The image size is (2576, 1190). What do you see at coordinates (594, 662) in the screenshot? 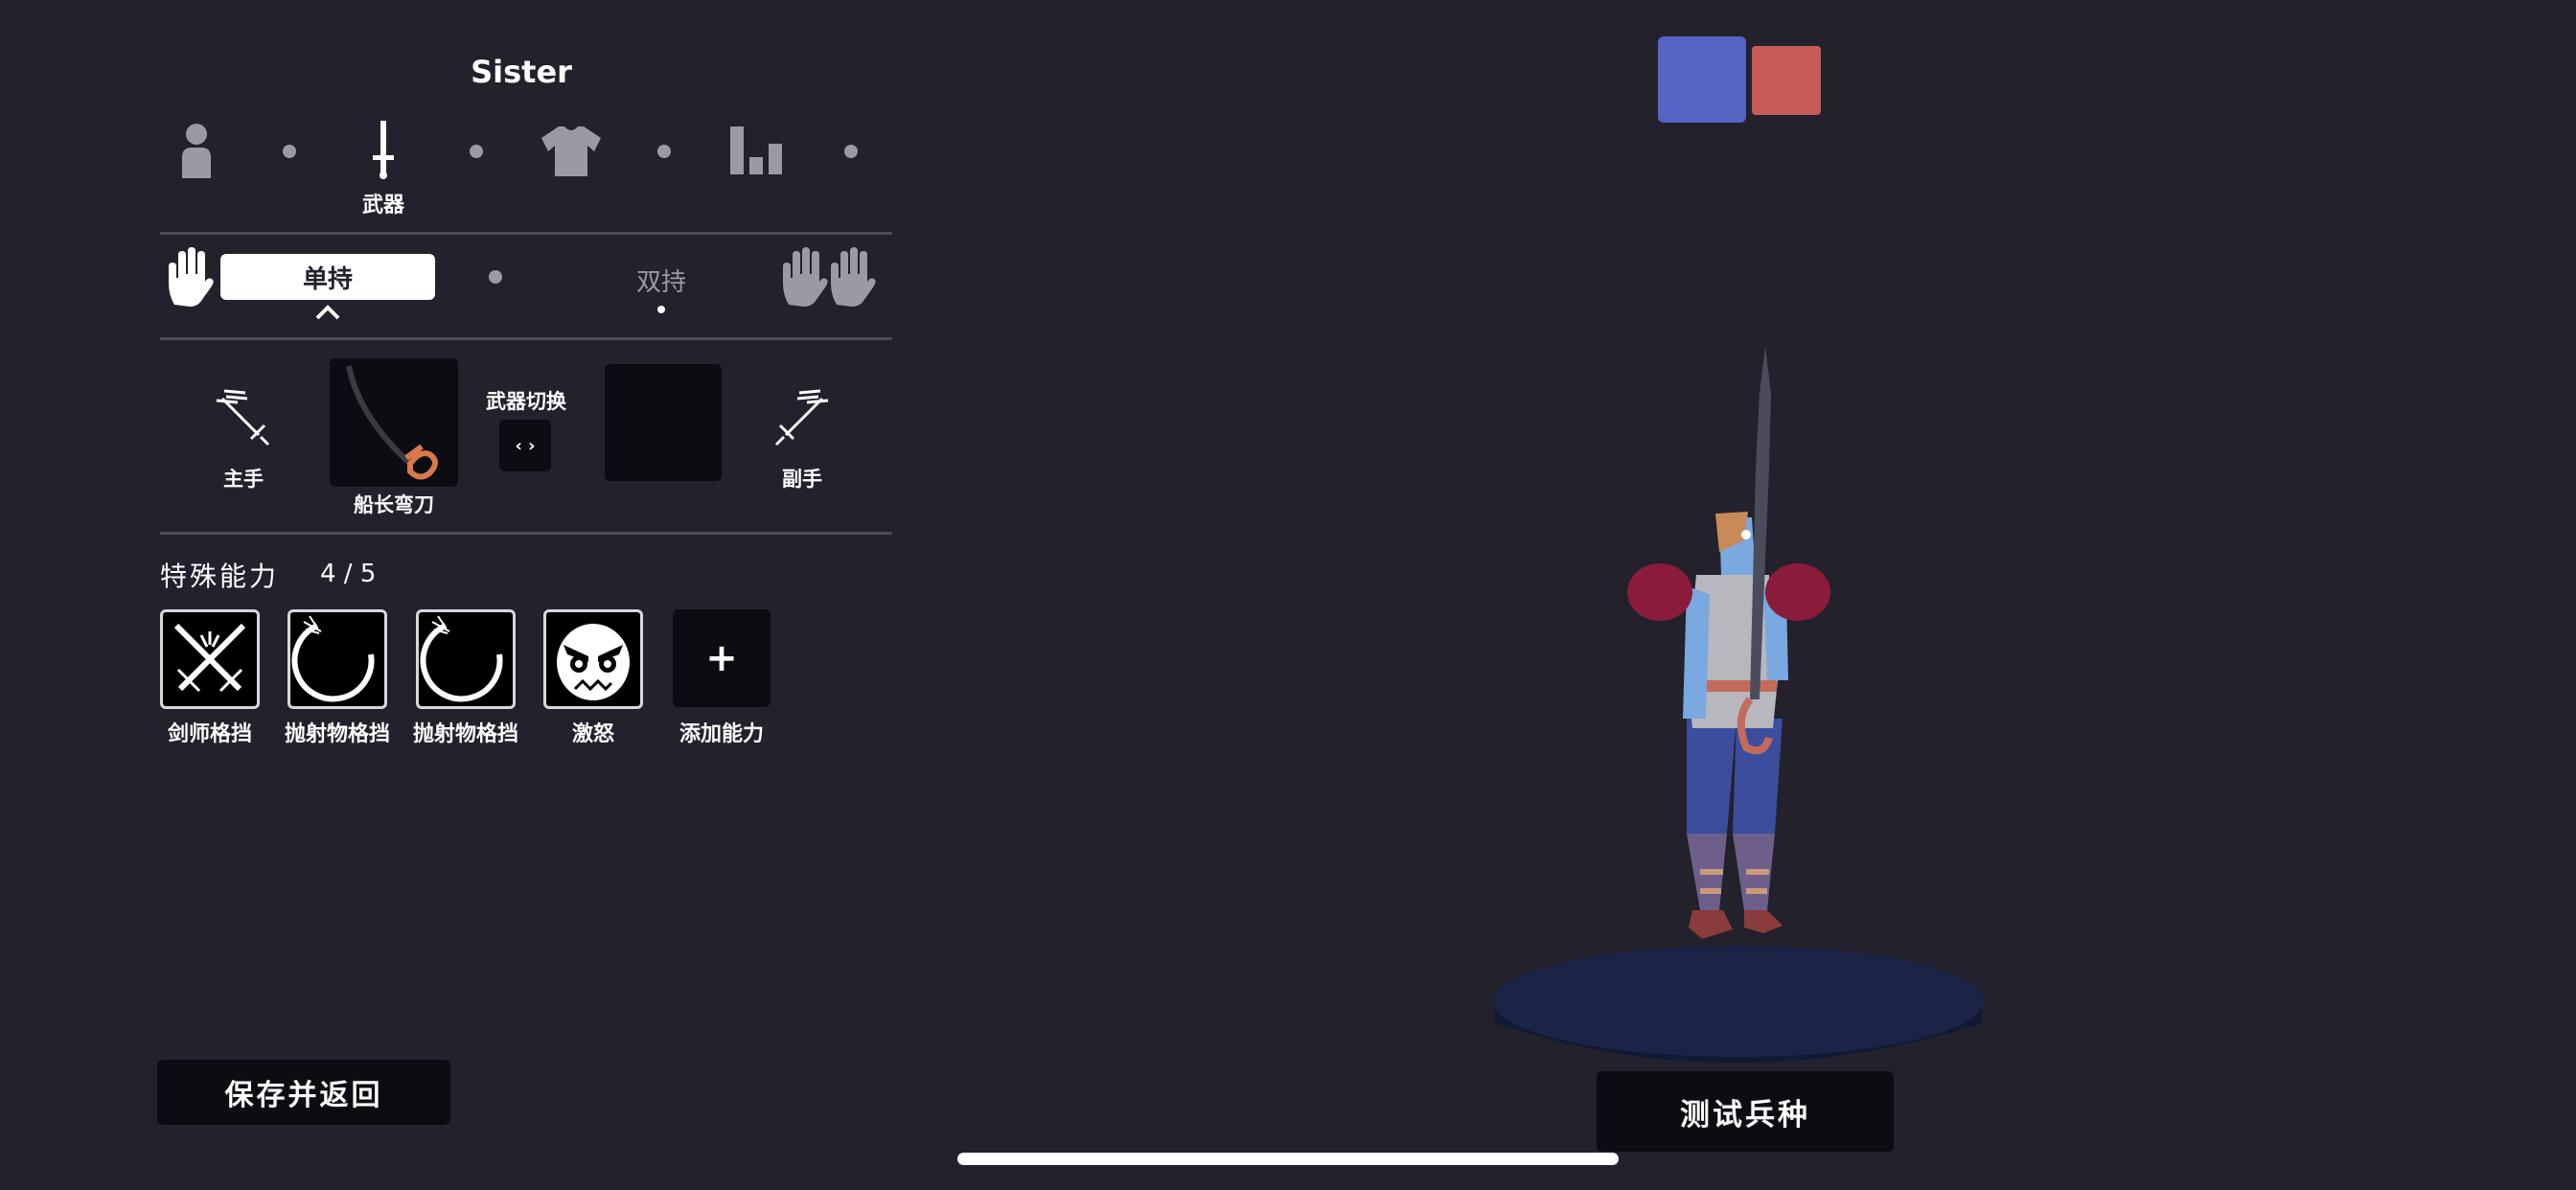
I see `angry-face-icon` at bounding box center [594, 662].